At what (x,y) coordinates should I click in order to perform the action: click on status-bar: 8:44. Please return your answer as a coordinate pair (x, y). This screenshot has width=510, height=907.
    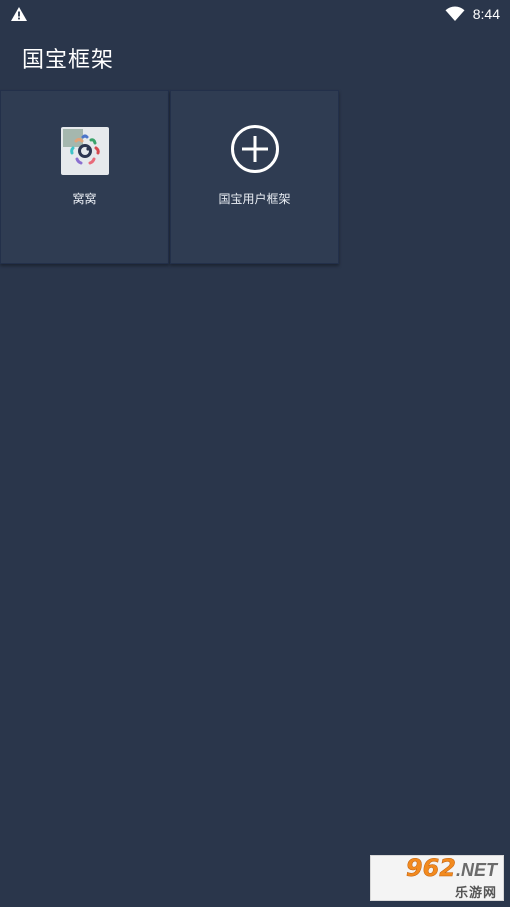
    Looking at the image, I should click on (255, 14).